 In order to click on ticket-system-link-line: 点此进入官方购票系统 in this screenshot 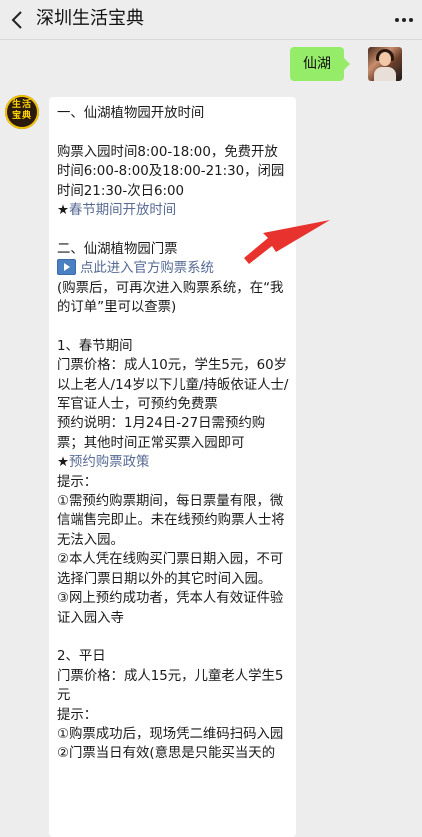, I will do `click(174, 268)`.